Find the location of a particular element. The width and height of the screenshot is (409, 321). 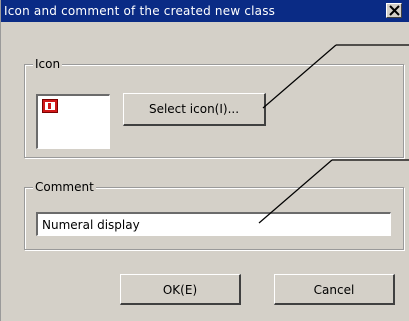

select-icon-callout is located at coordinates (299, 76).